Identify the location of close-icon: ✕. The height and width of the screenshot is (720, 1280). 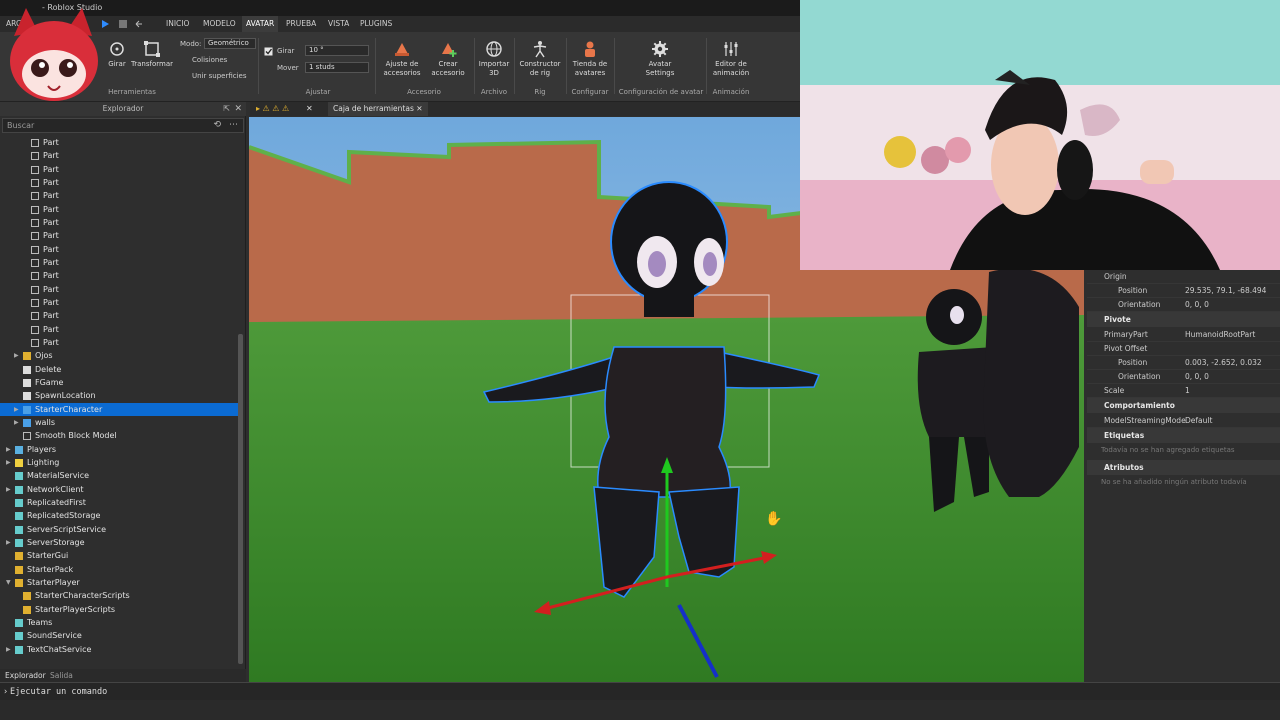
(238, 109).